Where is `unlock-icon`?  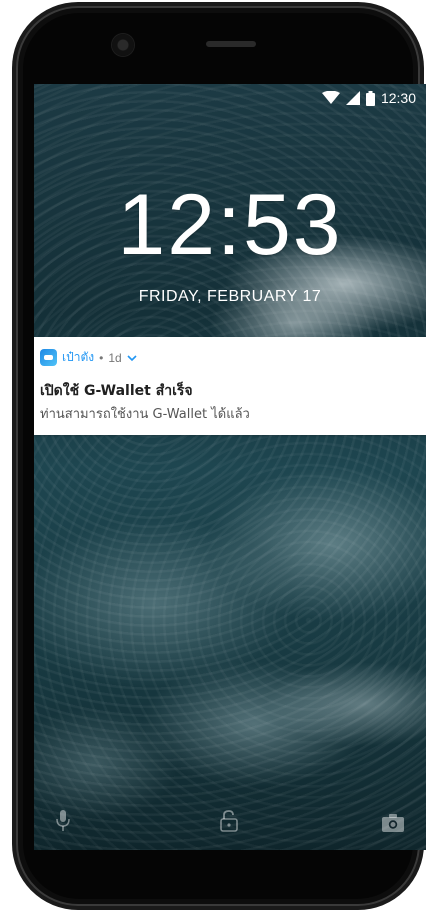 unlock-icon is located at coordinates (229, 821).